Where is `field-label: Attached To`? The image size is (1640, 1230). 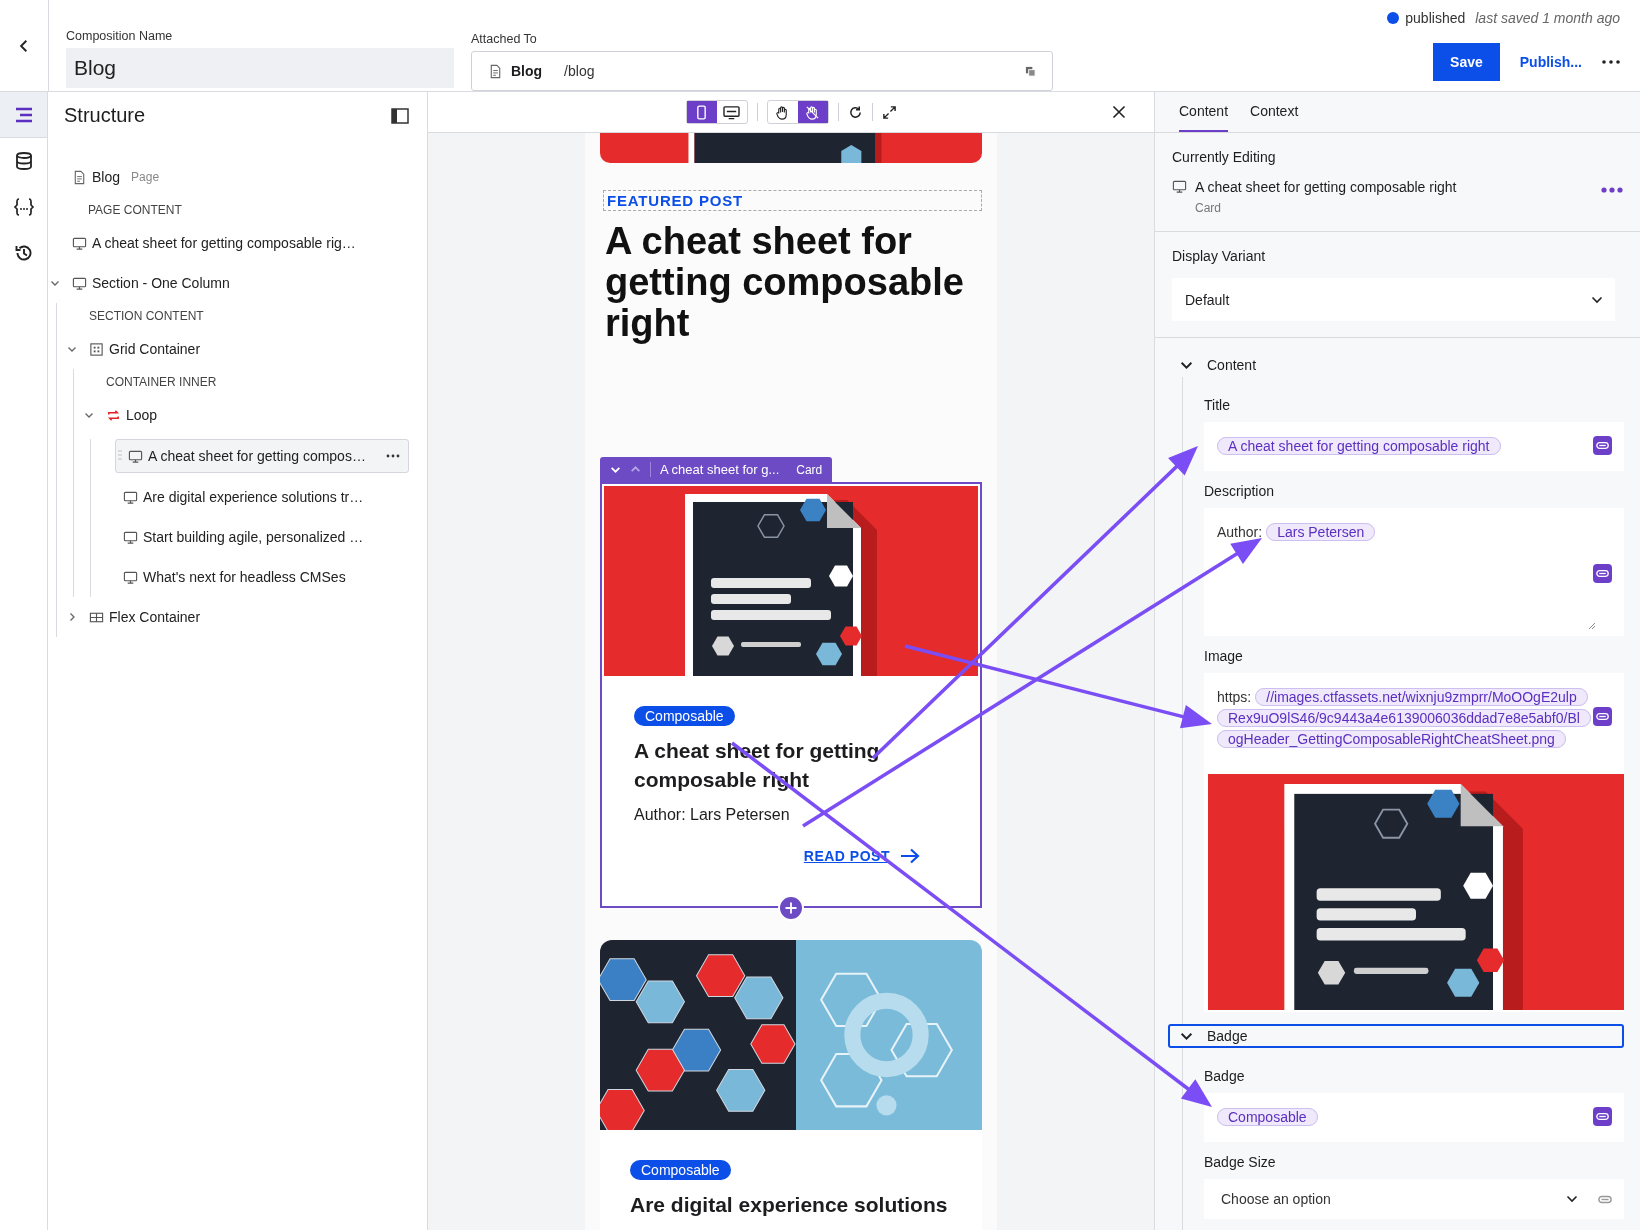
field-label: Attached To is located at coordinates (504, 39).